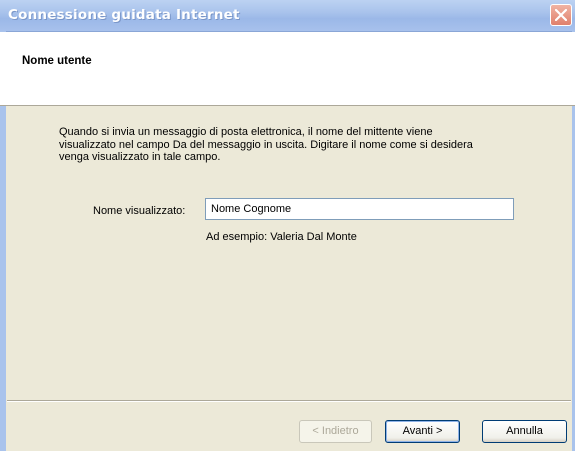  I want to click on next-button: Avanti >, so click(422, 431).